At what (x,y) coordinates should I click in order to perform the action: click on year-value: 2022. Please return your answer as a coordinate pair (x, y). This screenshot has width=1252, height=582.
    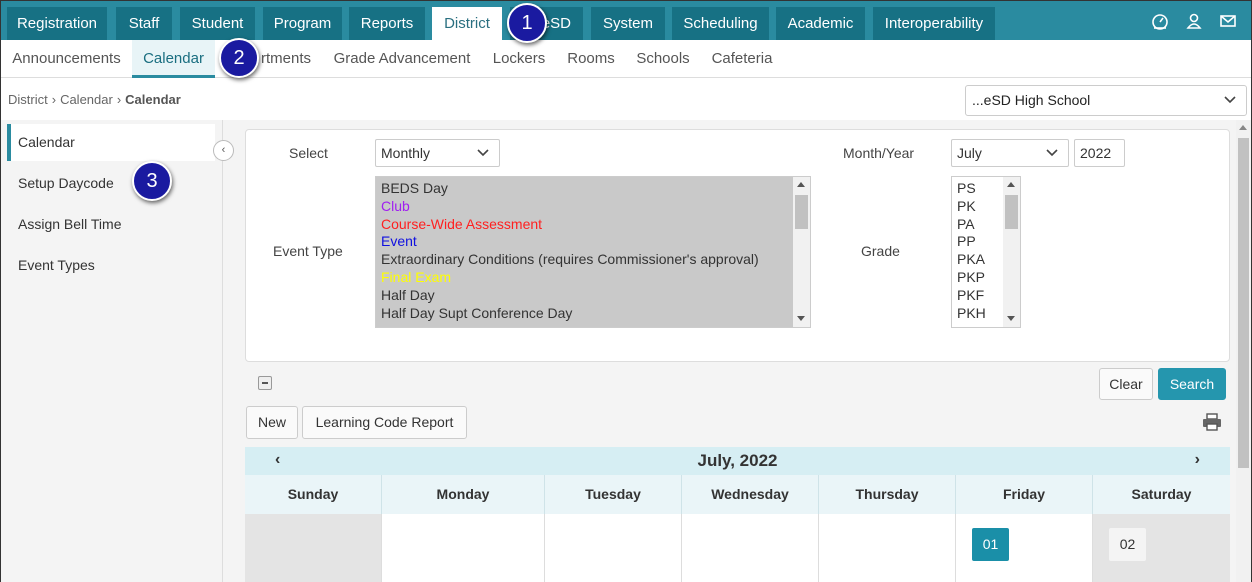
    Looking at the image, I should click on (1096, 153).